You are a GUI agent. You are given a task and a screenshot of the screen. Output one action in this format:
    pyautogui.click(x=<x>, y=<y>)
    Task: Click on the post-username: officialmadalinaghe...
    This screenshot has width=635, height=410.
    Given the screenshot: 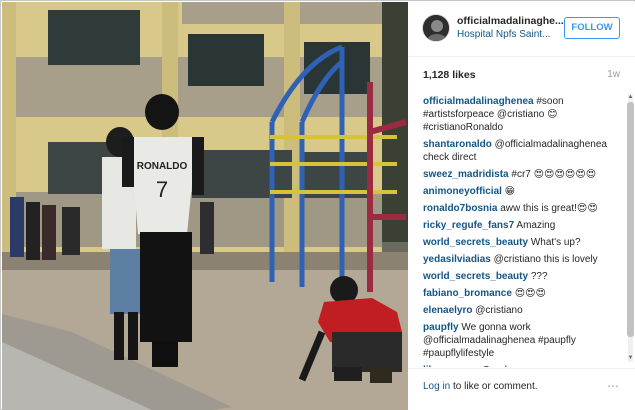 What is the action you would take?
    pyautogui.click(x=517, y=21)
    